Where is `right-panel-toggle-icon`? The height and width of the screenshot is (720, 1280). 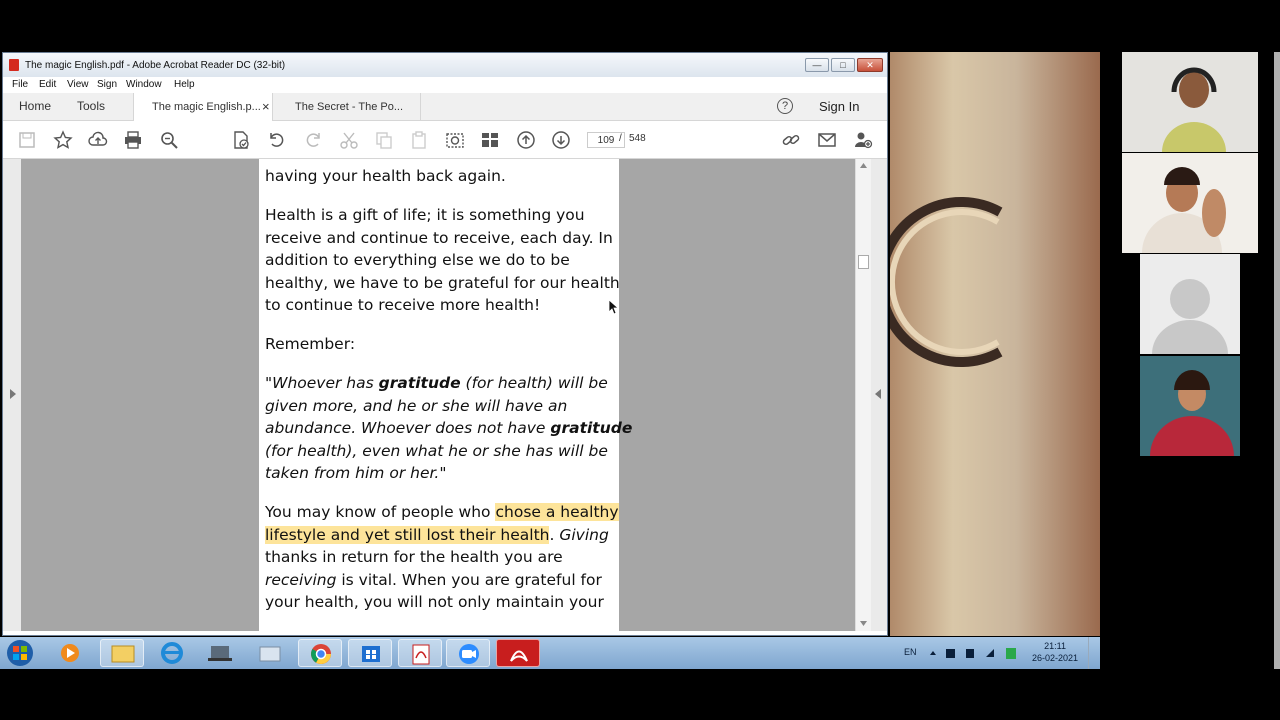 right-panel-toggle-icon is located at coordinates (878, 394).